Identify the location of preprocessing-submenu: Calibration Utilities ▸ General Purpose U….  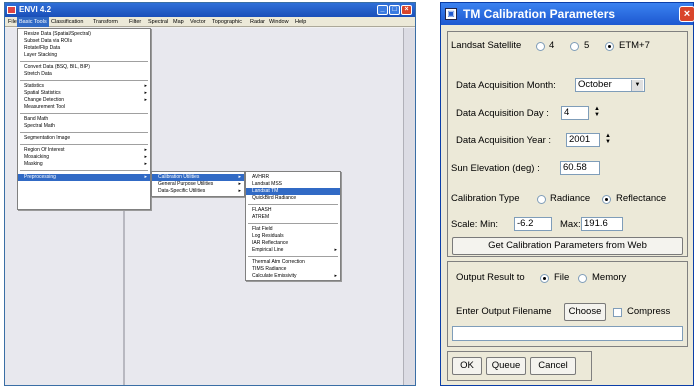
(198, 184).